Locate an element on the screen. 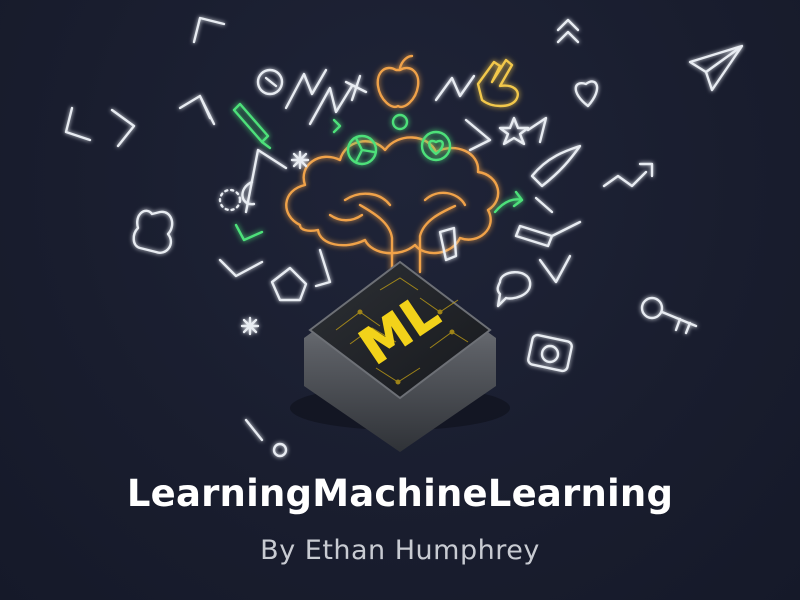  bird-icon is located at coordinates (556, 166).